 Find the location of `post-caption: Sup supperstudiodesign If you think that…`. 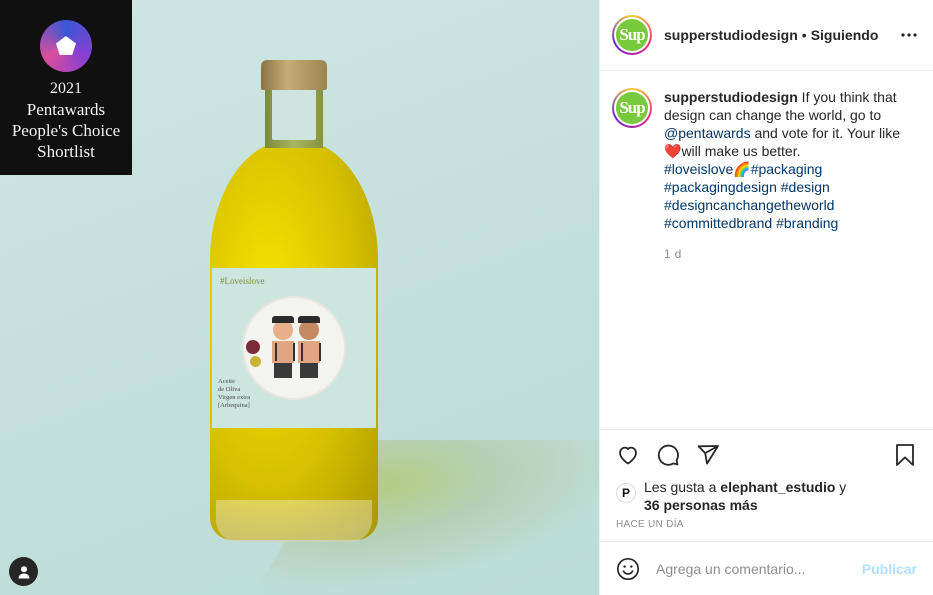

post-caption: Sup supperstudiodesign If you think that… is located at coordinates (766, 175).